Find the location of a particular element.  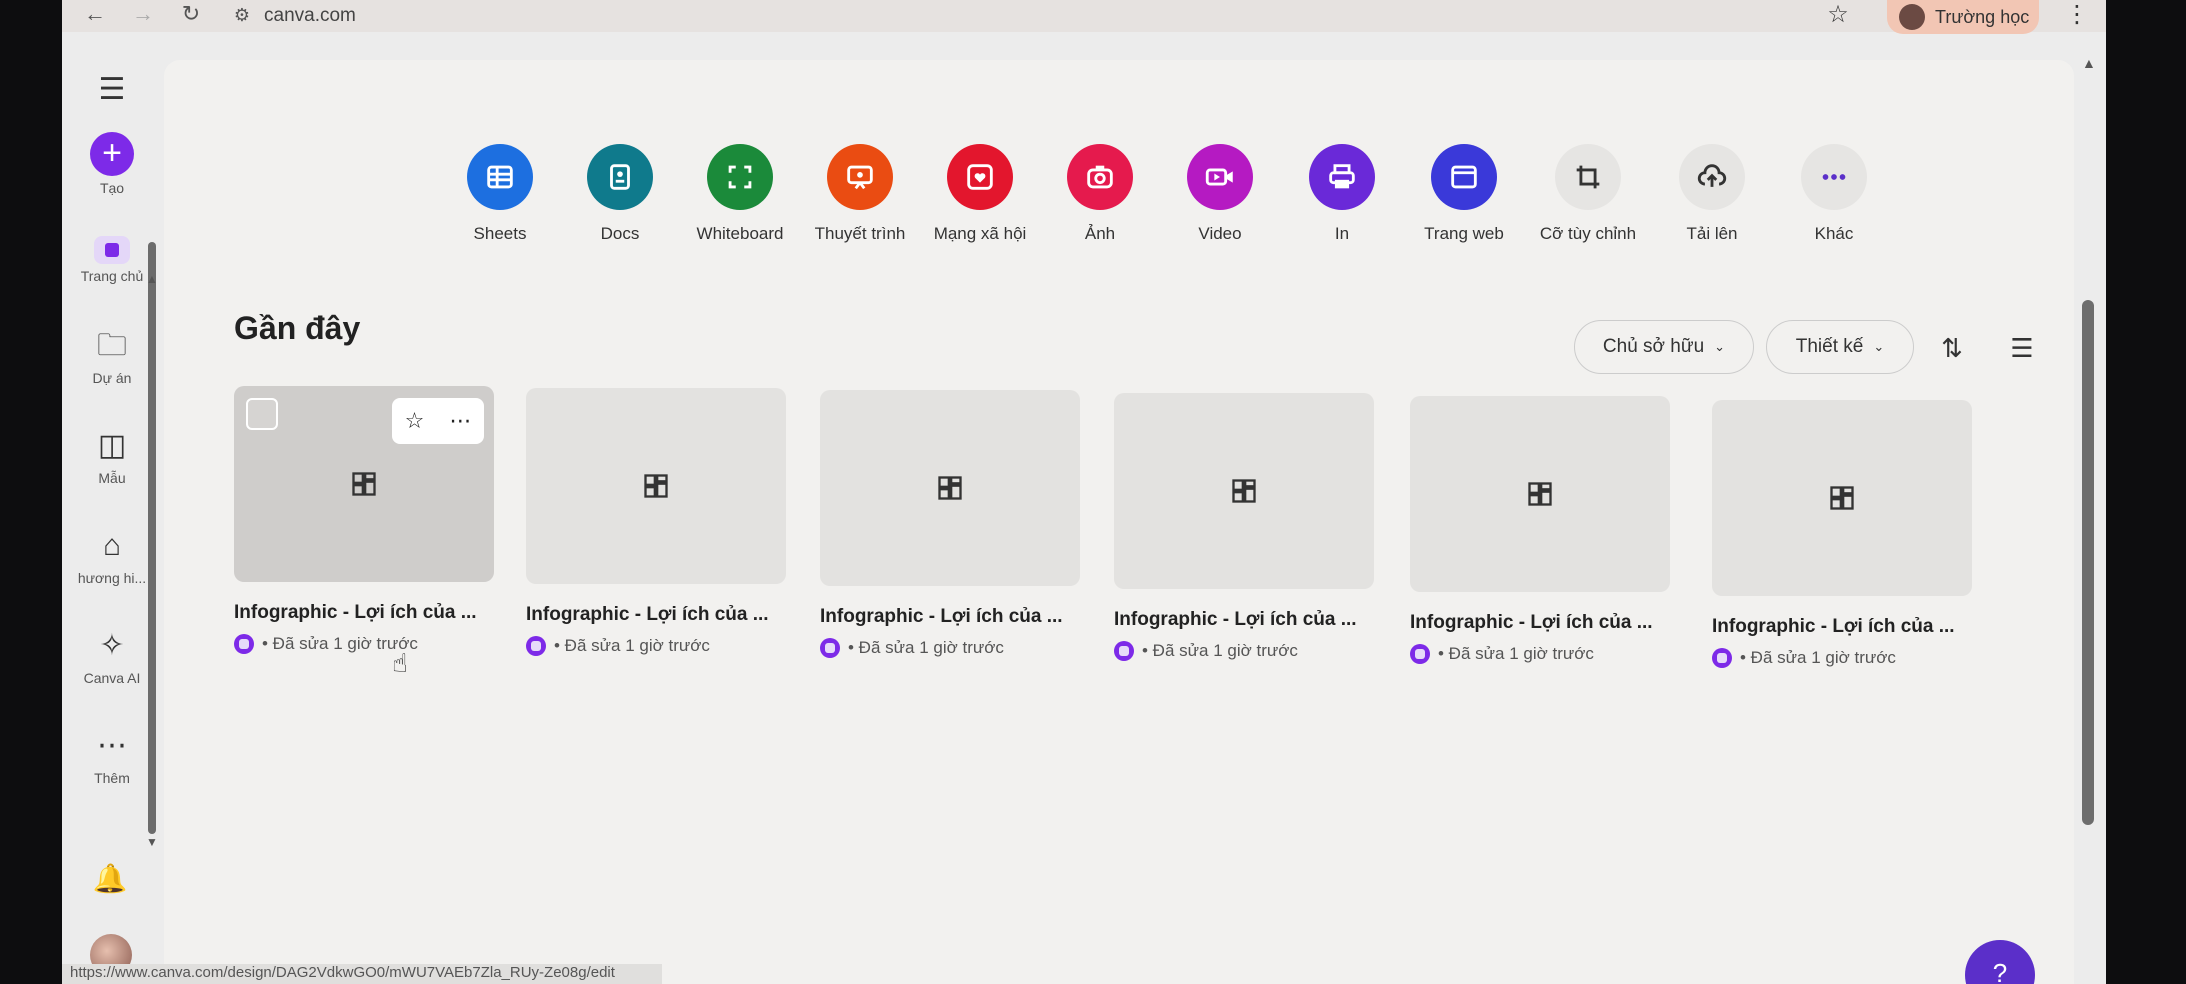

reload-icon: ↻ is located at coordinates (191, 16).